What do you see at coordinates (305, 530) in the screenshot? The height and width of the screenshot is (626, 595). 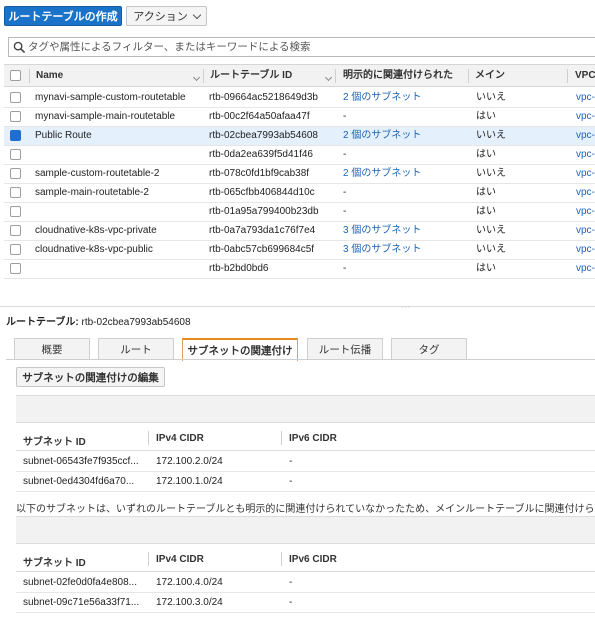 I see `implicit-subnet-table-toolbar` at bounding box center [305, 530].